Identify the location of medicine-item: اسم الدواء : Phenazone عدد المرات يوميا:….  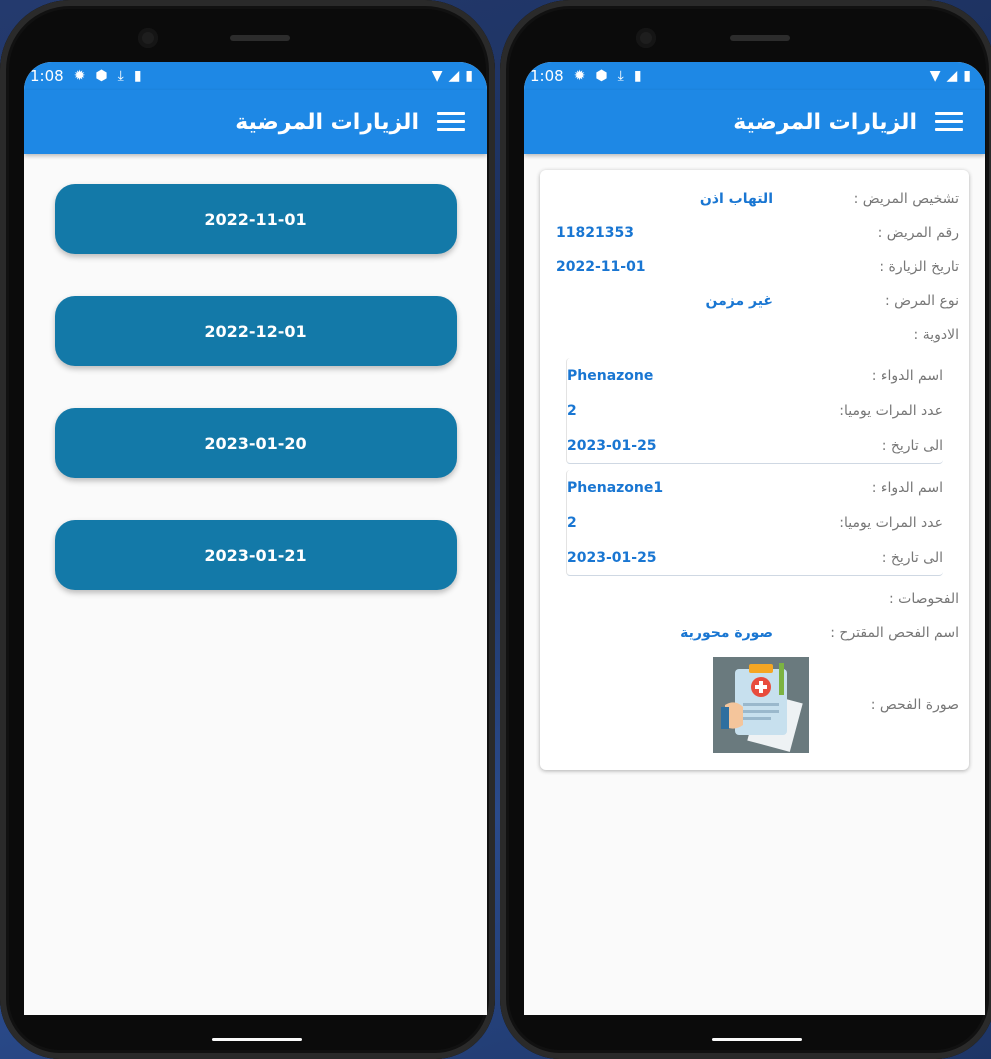
(754, 411).